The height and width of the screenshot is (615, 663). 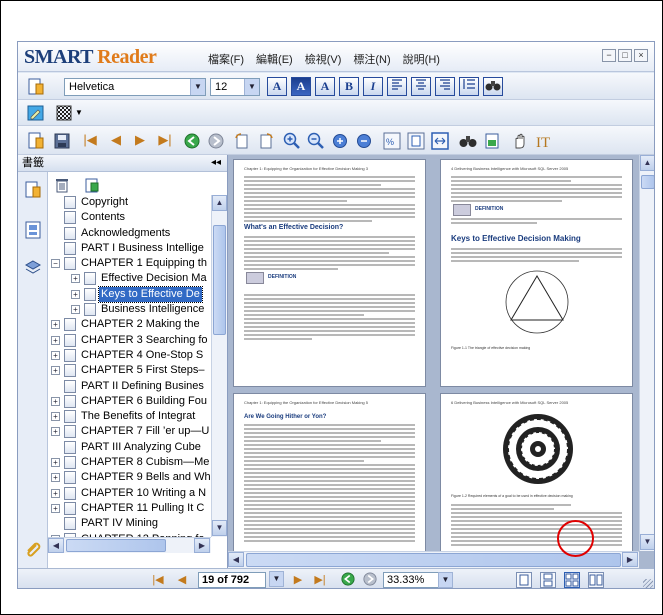 I want to click on layers-tab-icon, so click(x=33, y=268).